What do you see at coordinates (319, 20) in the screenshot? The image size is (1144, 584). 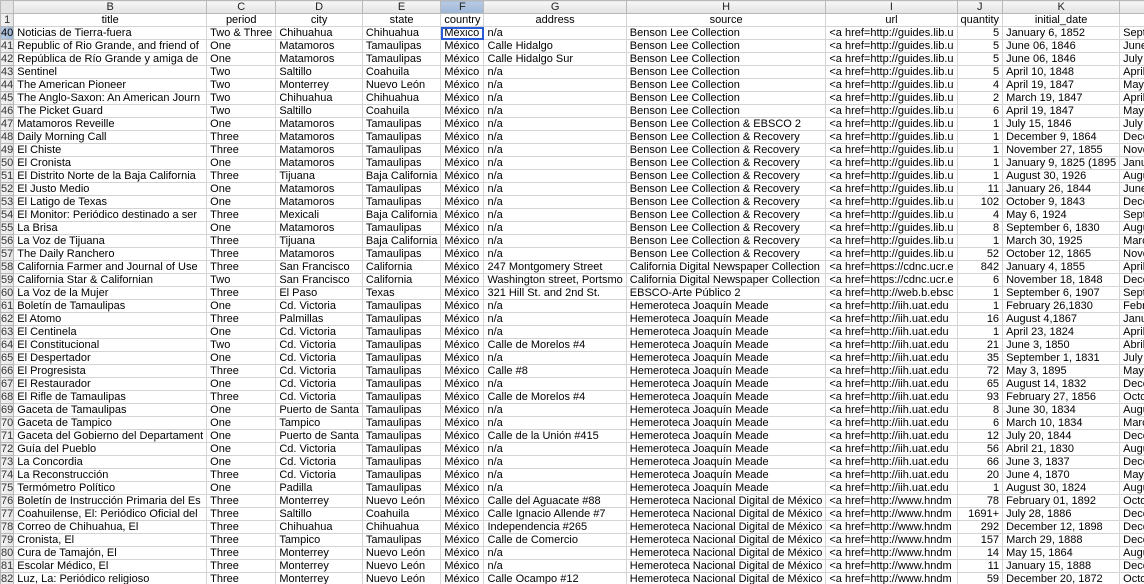 I see `field-name-cell: city` at bounding box center [319, 20].